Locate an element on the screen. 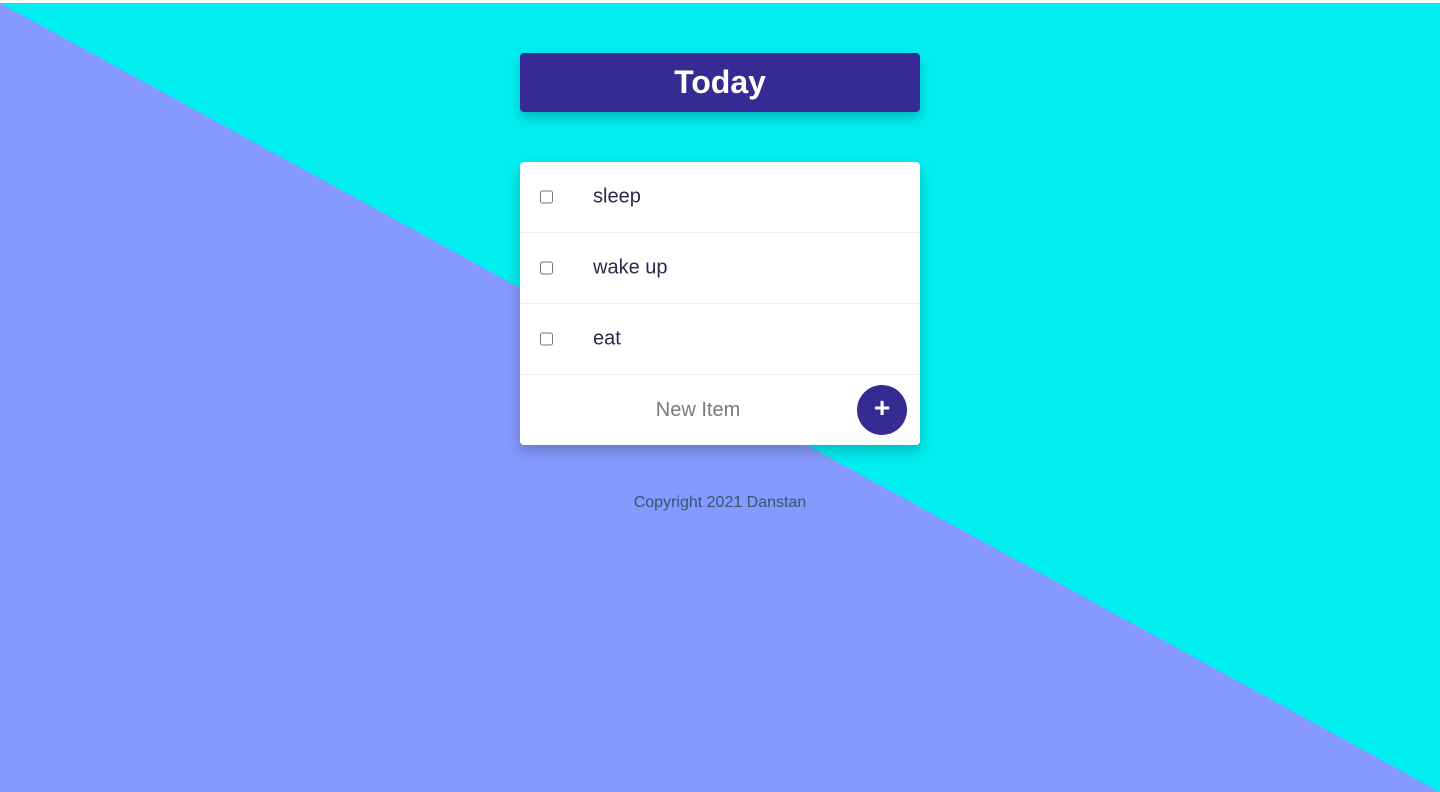 The height and width of the screenshot is (792, 1440). page-title: Today is located at coordinates (720, 82).